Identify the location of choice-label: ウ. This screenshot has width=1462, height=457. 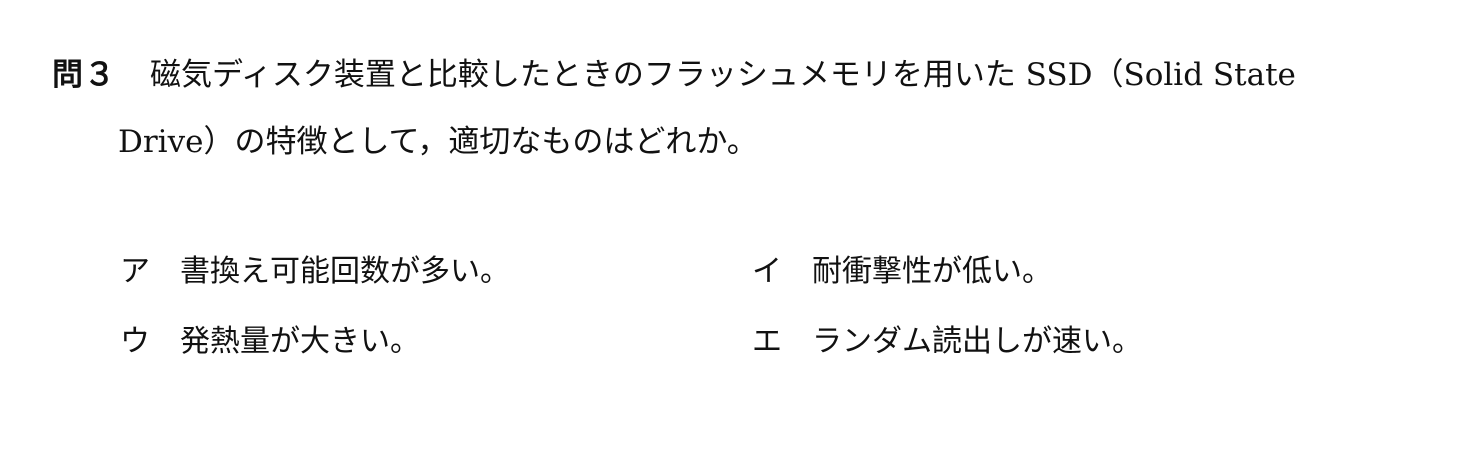
(135, 341).